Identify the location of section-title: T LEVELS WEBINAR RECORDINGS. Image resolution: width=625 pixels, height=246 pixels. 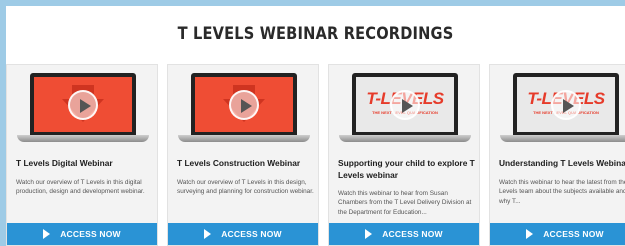
(315, 34).